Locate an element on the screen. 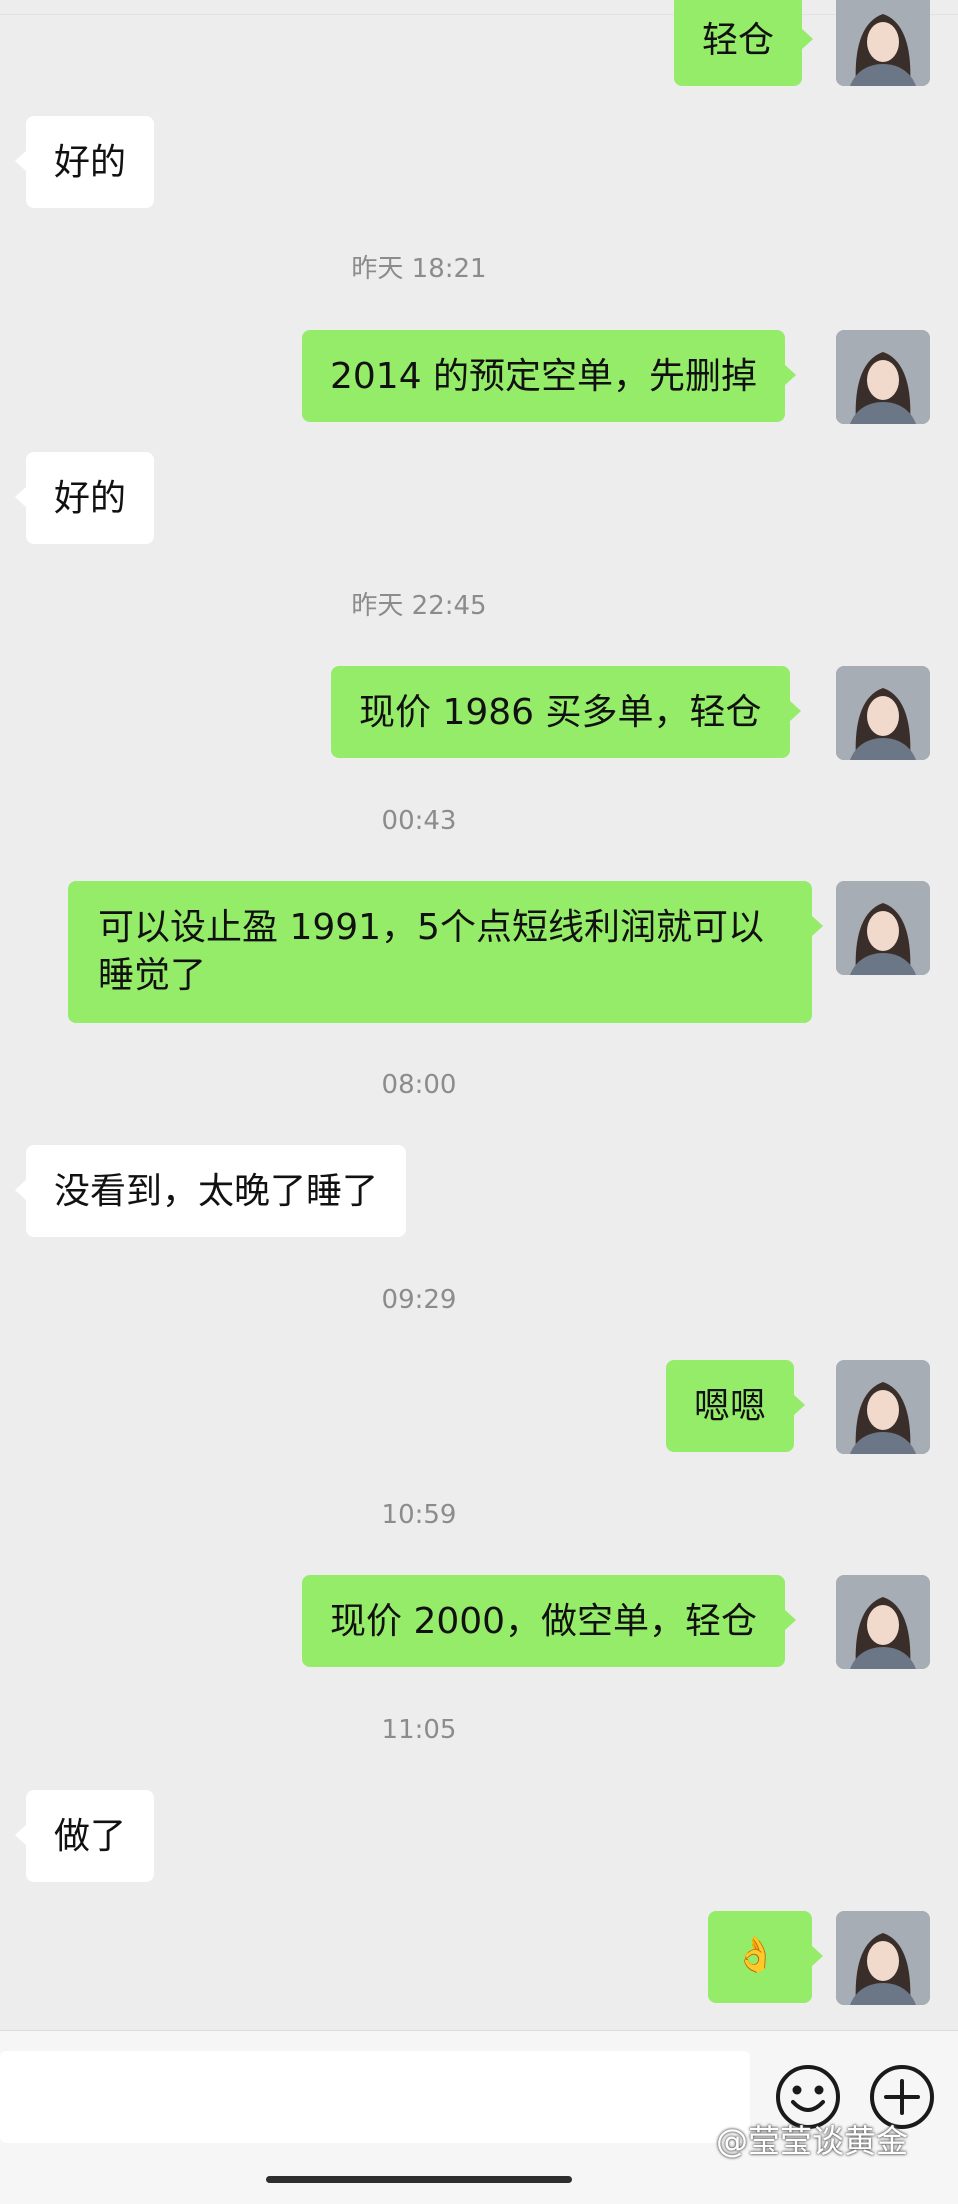 This screenshot has height=2204, width=958. my-message-bubble: 嗯嗯 is located at coordinates (736, 1406).